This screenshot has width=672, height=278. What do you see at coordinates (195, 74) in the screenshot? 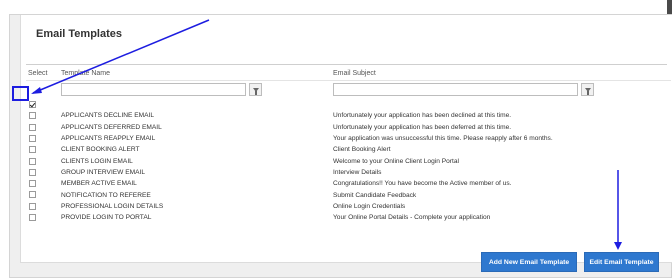
I see `column-header-template-name: Template Name` at bounding box center [195, 74].